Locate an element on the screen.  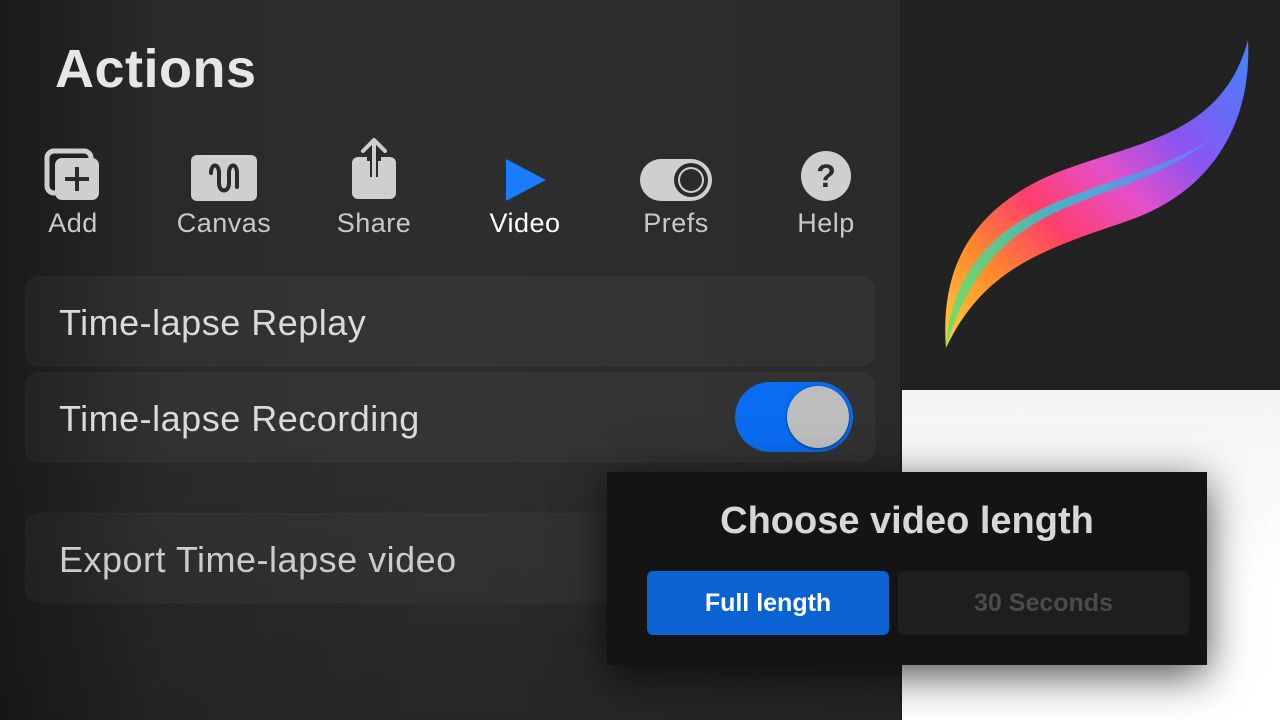
procreate-logo is located at coordinates (1097, 194).